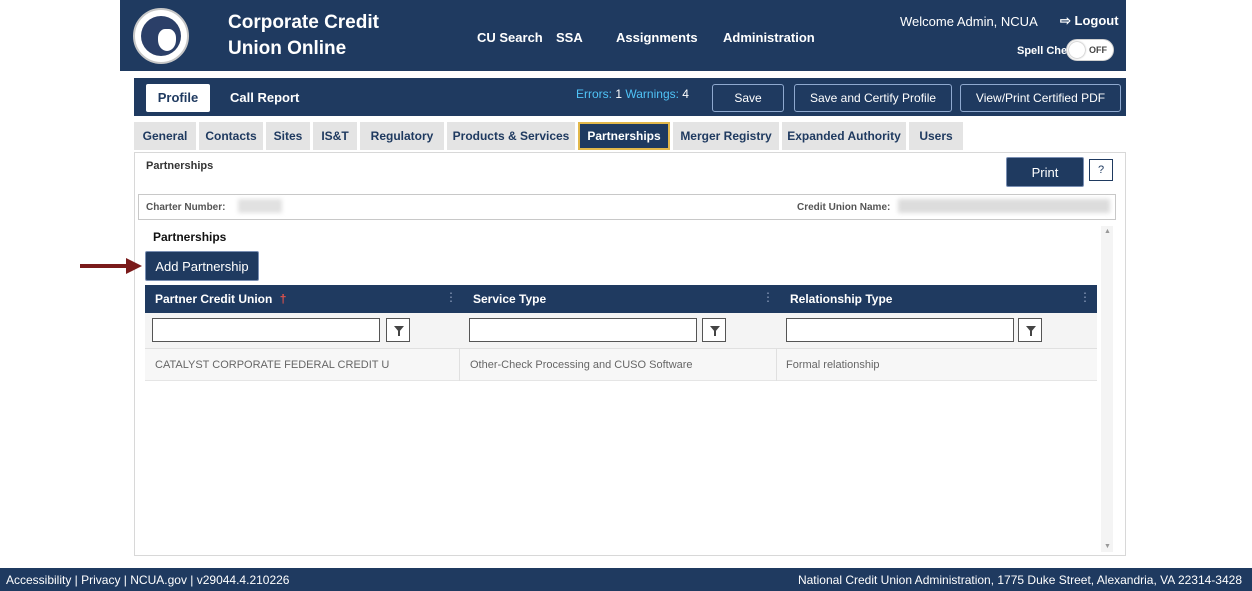 This screenshot has height=591, width=1252. Describe the element at coordinates (624, 136) in the screenshot. I see `subtab-partnerships: Partnerships` at that location.